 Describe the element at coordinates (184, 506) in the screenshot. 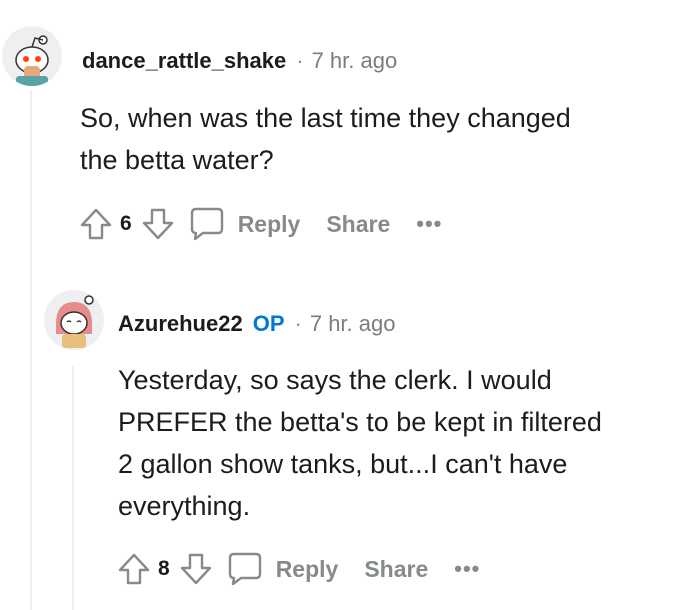

I see `comment-body-line: everything.` at that location.